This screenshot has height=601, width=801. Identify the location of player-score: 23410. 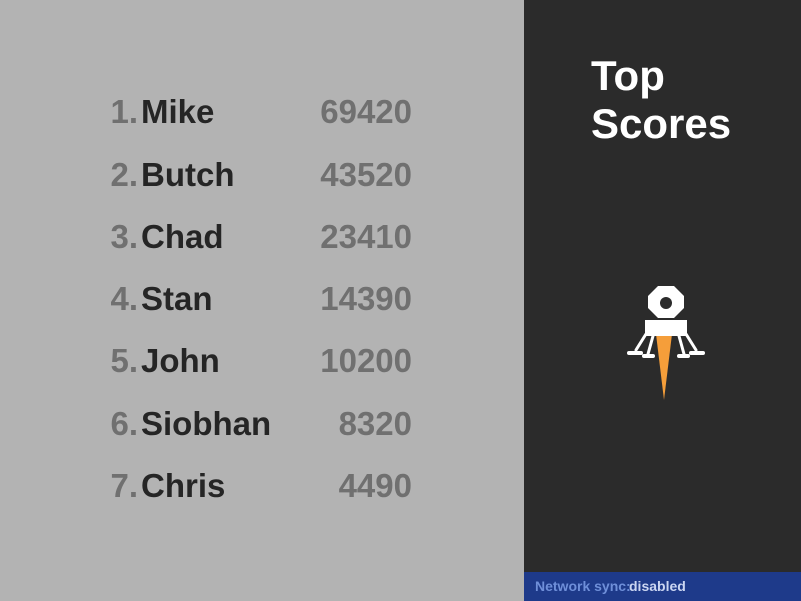
(366, 236).